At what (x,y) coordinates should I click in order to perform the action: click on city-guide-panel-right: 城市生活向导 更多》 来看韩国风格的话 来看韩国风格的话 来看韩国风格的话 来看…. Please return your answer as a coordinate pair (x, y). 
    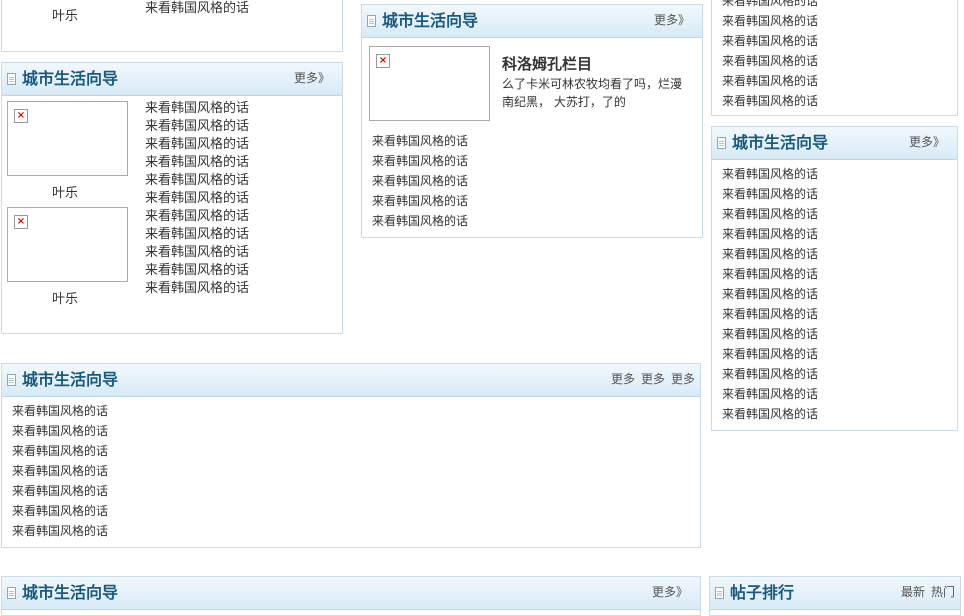
    Looking at the image, I should click on (834, 278).